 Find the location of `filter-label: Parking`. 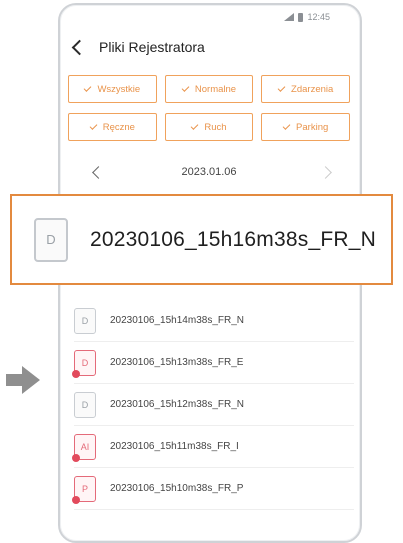

filter-label: Parking is located at coordinates (312, 127).